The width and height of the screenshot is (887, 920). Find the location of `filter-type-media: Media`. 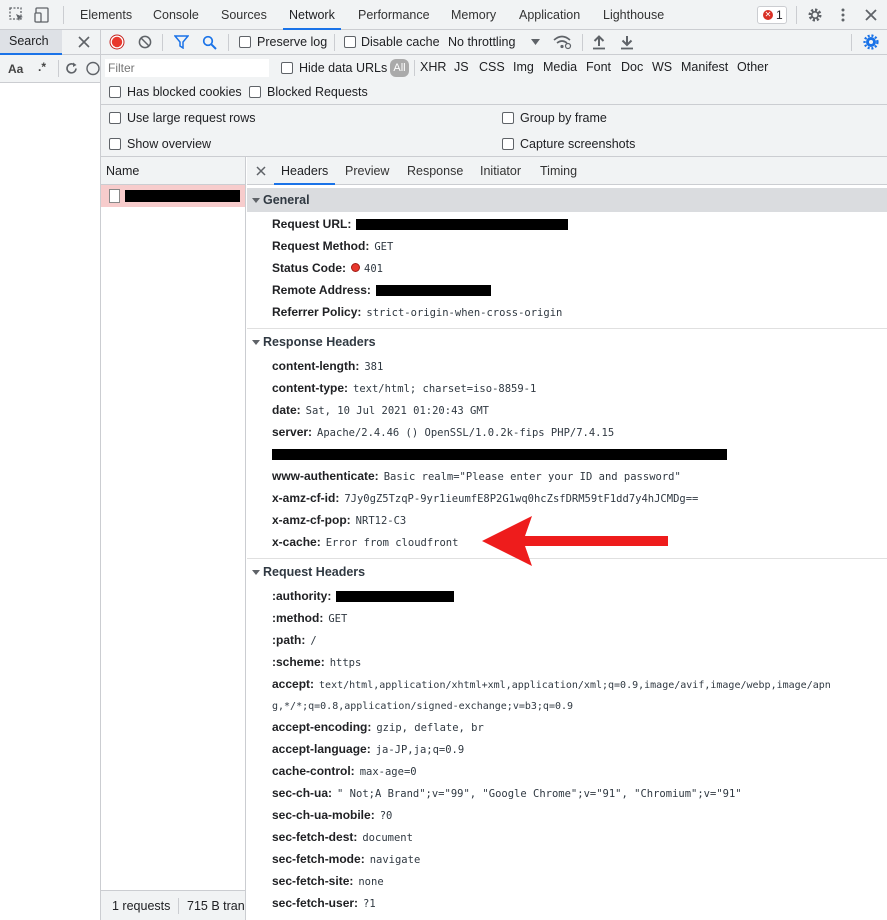

filter-type-media: Media is located at coordinates (560, 67).